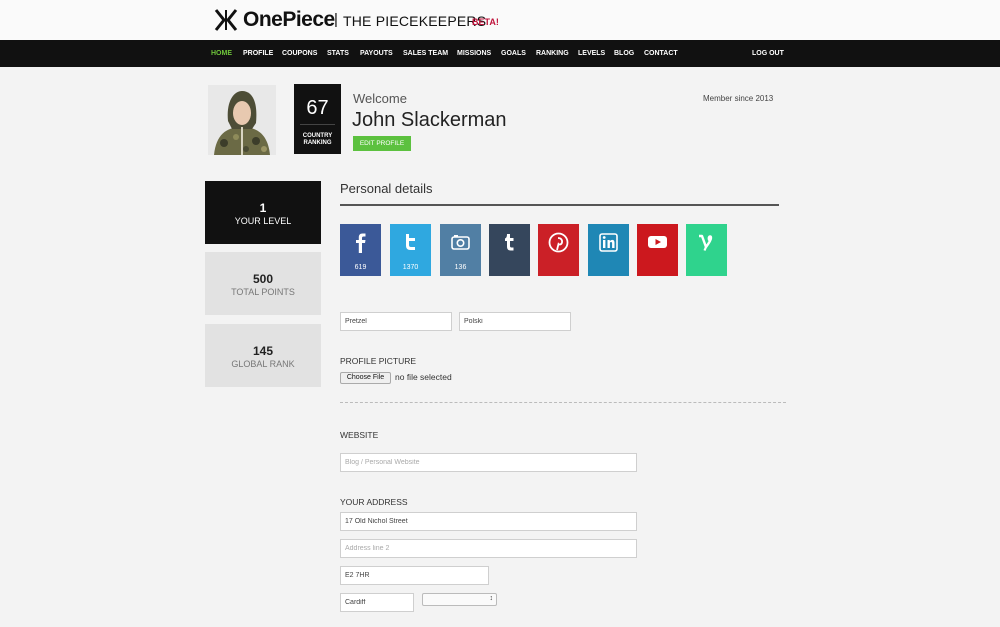  What do you see at coordinates (657, 250) in the screenshot?
I see `youtube-button` at bounding box center [657, 250].